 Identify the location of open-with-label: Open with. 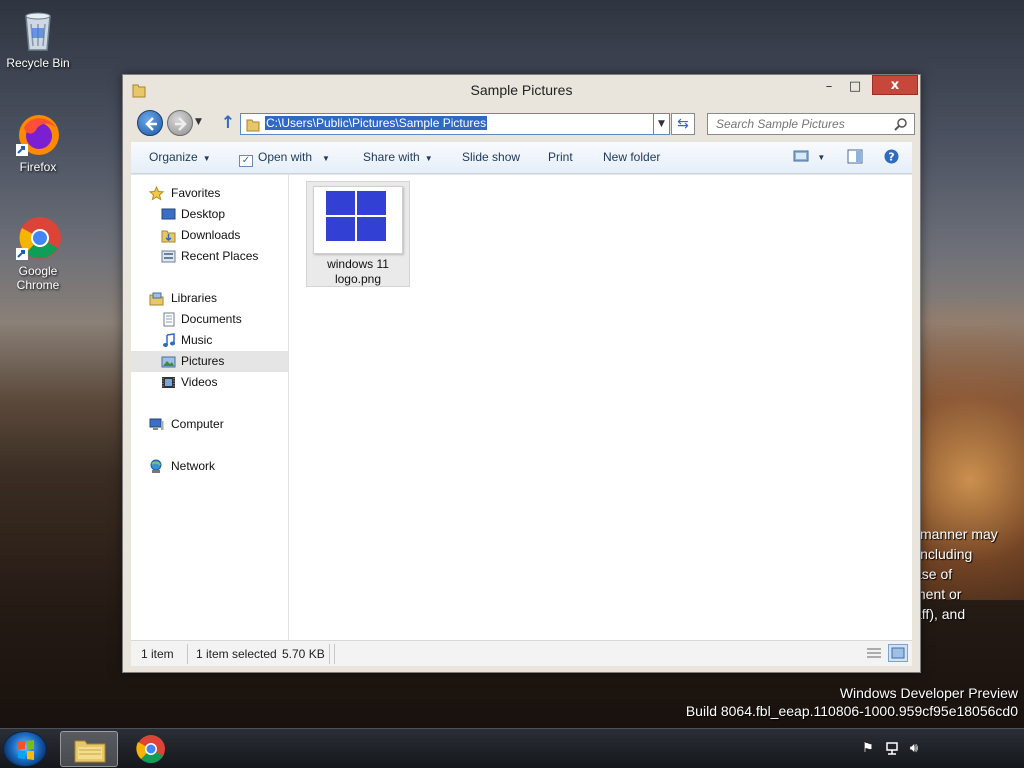
(285, 157).